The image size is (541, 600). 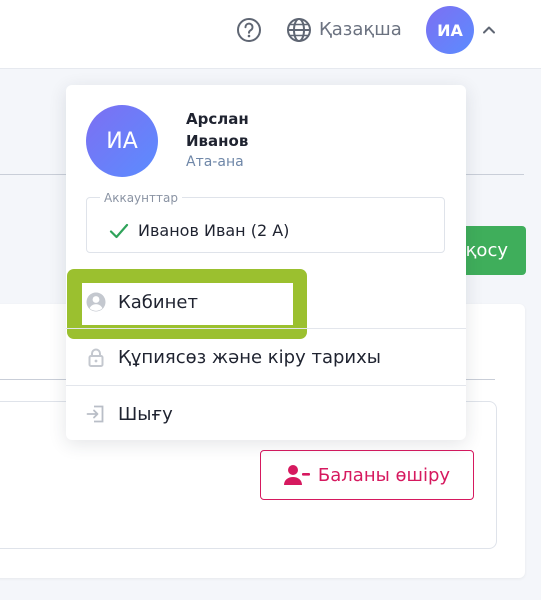 What do you see at coordinates (145, 415) in the screenshot?
I see `menu-item-logout-label: Шығу` at bounding box center [145, 415].